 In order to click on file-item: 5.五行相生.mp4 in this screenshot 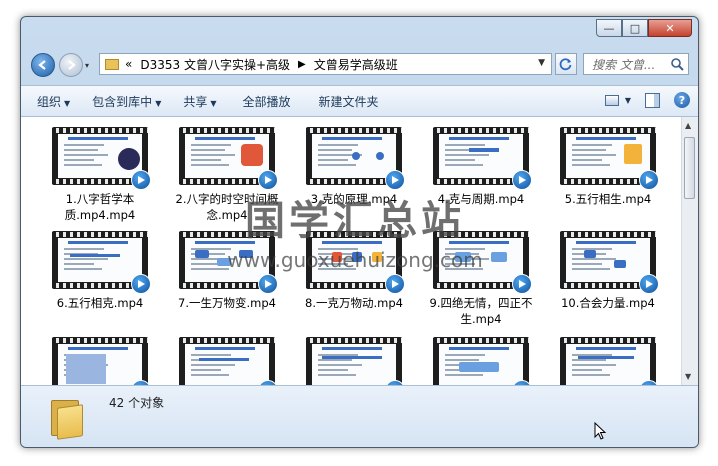, I will do `click(608, 167)`.